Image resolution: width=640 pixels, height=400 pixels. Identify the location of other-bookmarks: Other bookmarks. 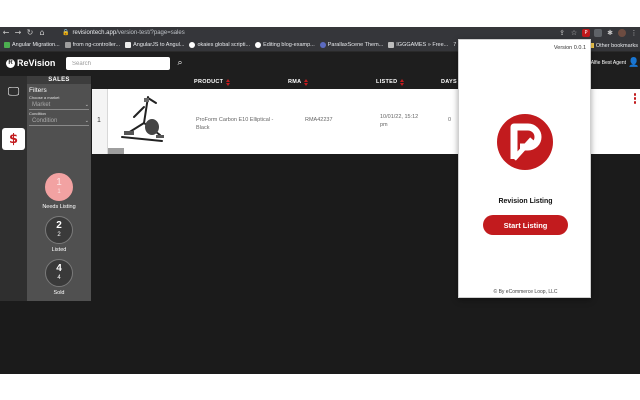
(612, 45).